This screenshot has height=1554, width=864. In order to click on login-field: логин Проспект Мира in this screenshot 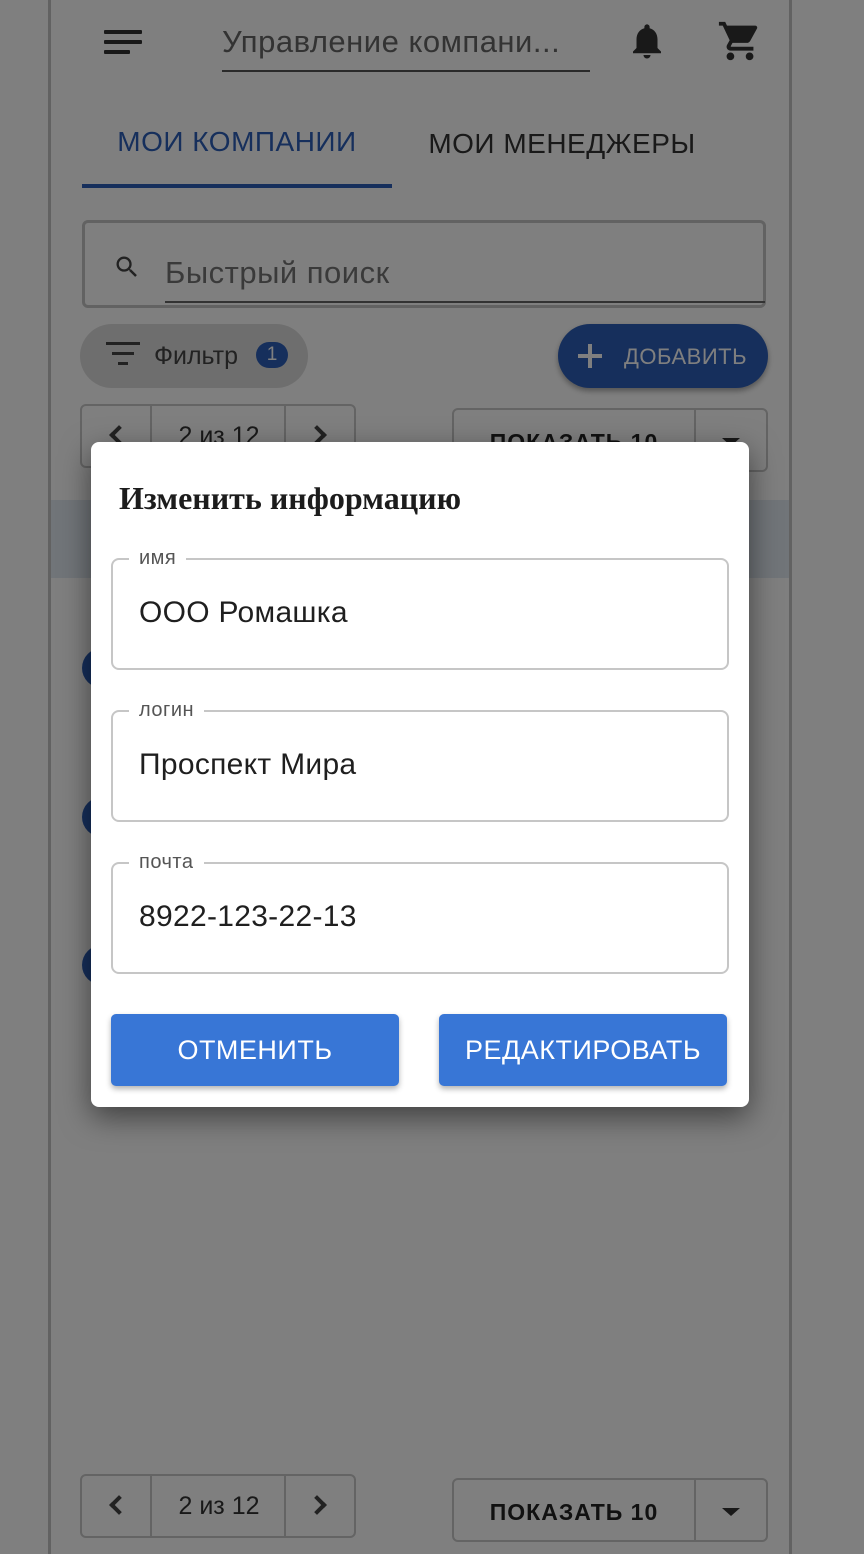, I will do `click(420, 760)`.